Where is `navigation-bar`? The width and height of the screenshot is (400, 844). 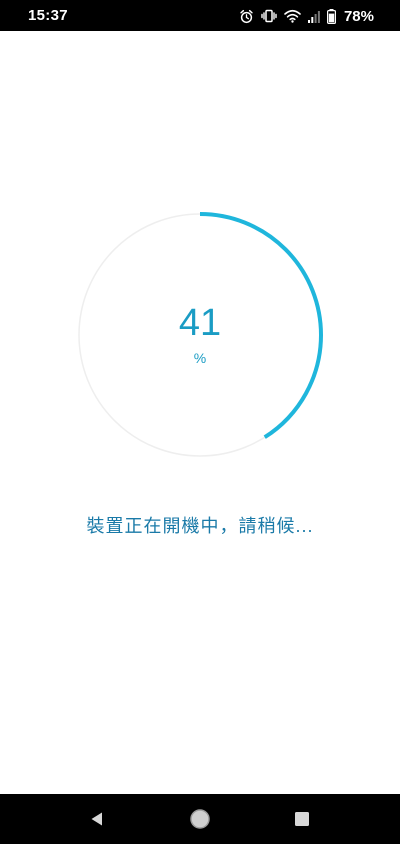 navigation-bar is located at coordinates (200, 819).